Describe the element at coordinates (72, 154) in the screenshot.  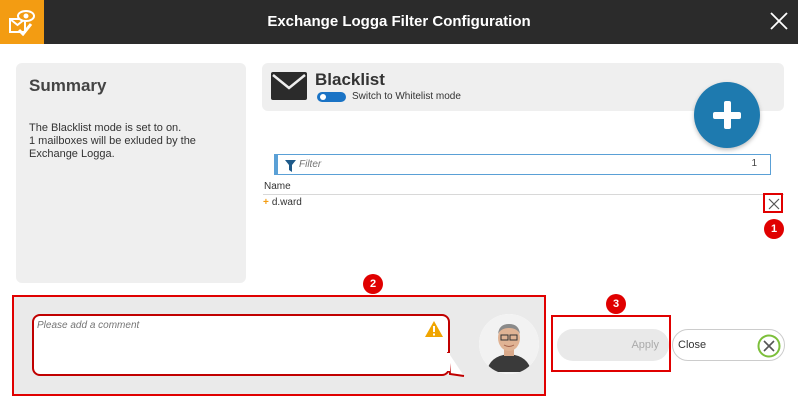
I see `summary-line: Exchange Logga.` at that location.